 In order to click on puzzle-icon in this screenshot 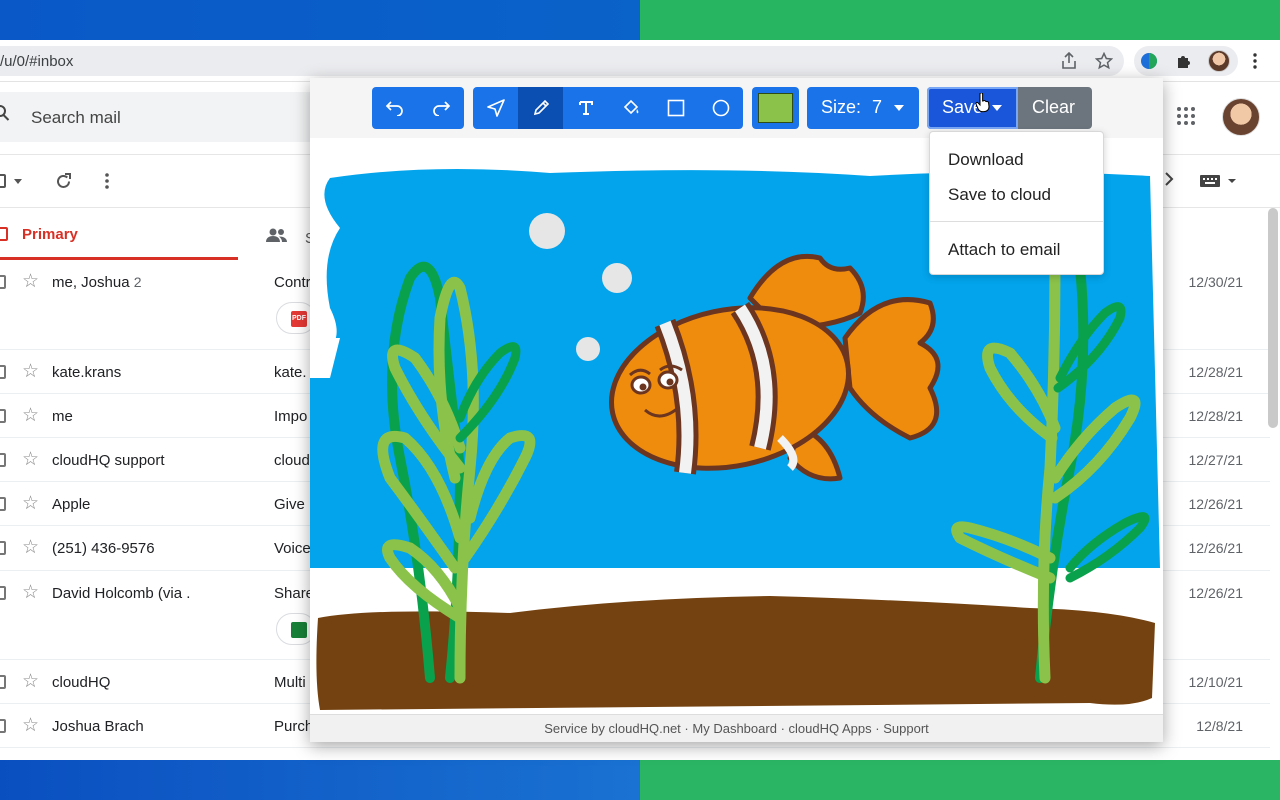, I will do `click(1184, 61)`.